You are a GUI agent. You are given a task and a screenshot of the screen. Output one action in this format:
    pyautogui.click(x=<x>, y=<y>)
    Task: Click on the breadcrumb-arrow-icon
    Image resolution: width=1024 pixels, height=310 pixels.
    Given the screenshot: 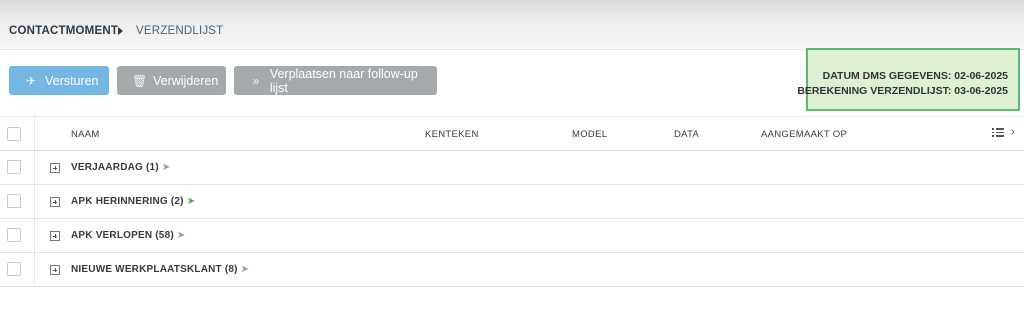 What is the action you would take?
    pyautogui.click(x=120, y=31)
    